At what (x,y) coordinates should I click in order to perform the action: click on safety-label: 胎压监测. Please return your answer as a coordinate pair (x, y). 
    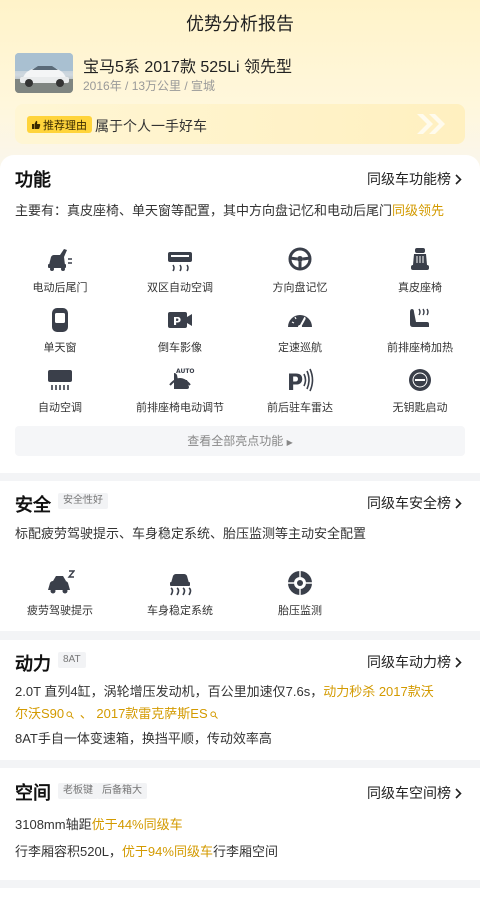
    Looking at the image, I should click on (300, 611).